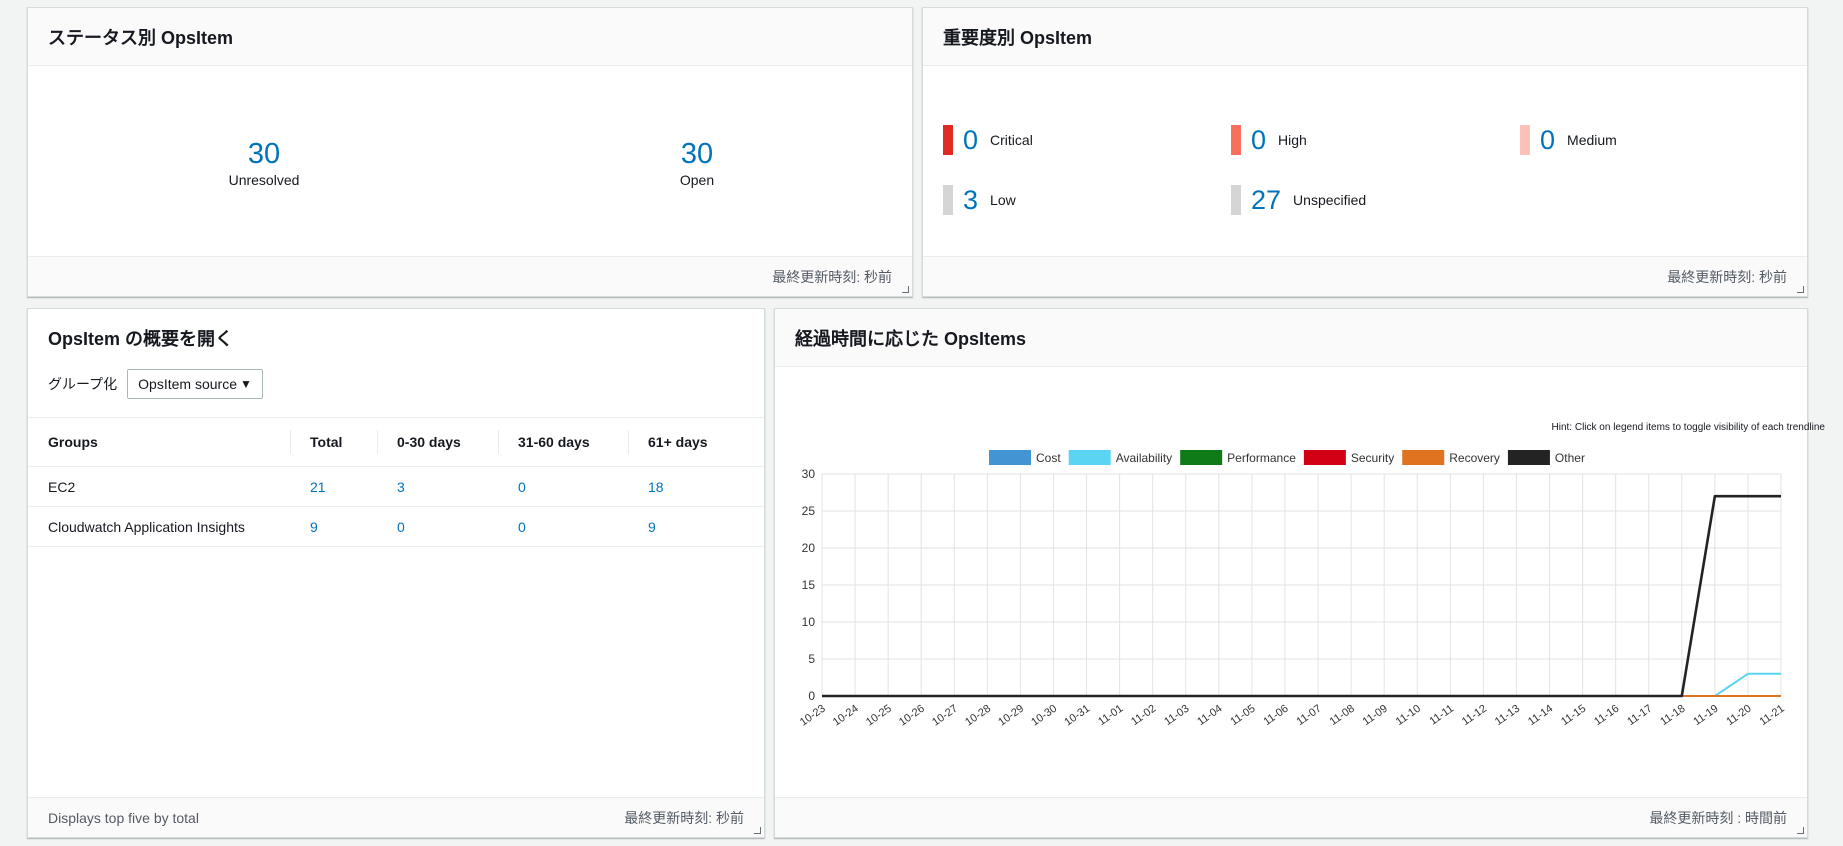  What do you see at coordinates (1077, 716) in the screenshot?
I see `x-tick-label: 10-31` at bounding box center [1077, 716].